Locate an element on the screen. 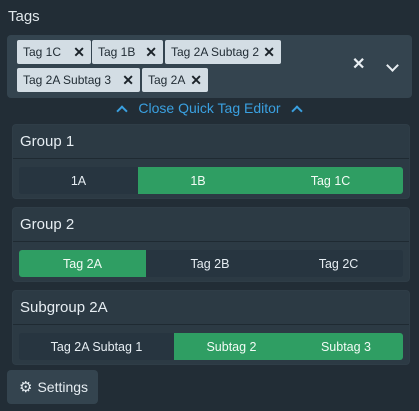 Image resolution: width=419 pixels, height=411 pixels. segmented-control: Tag 2A Tag 2B Tag 2C is located at coordinates (211, 263).